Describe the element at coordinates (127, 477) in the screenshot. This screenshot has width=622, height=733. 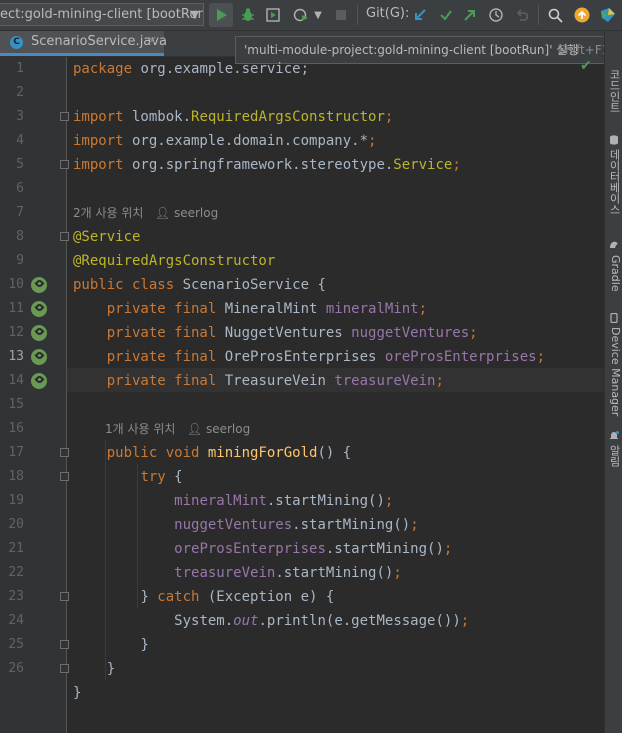
I see `code-line-16: try {` at that location.